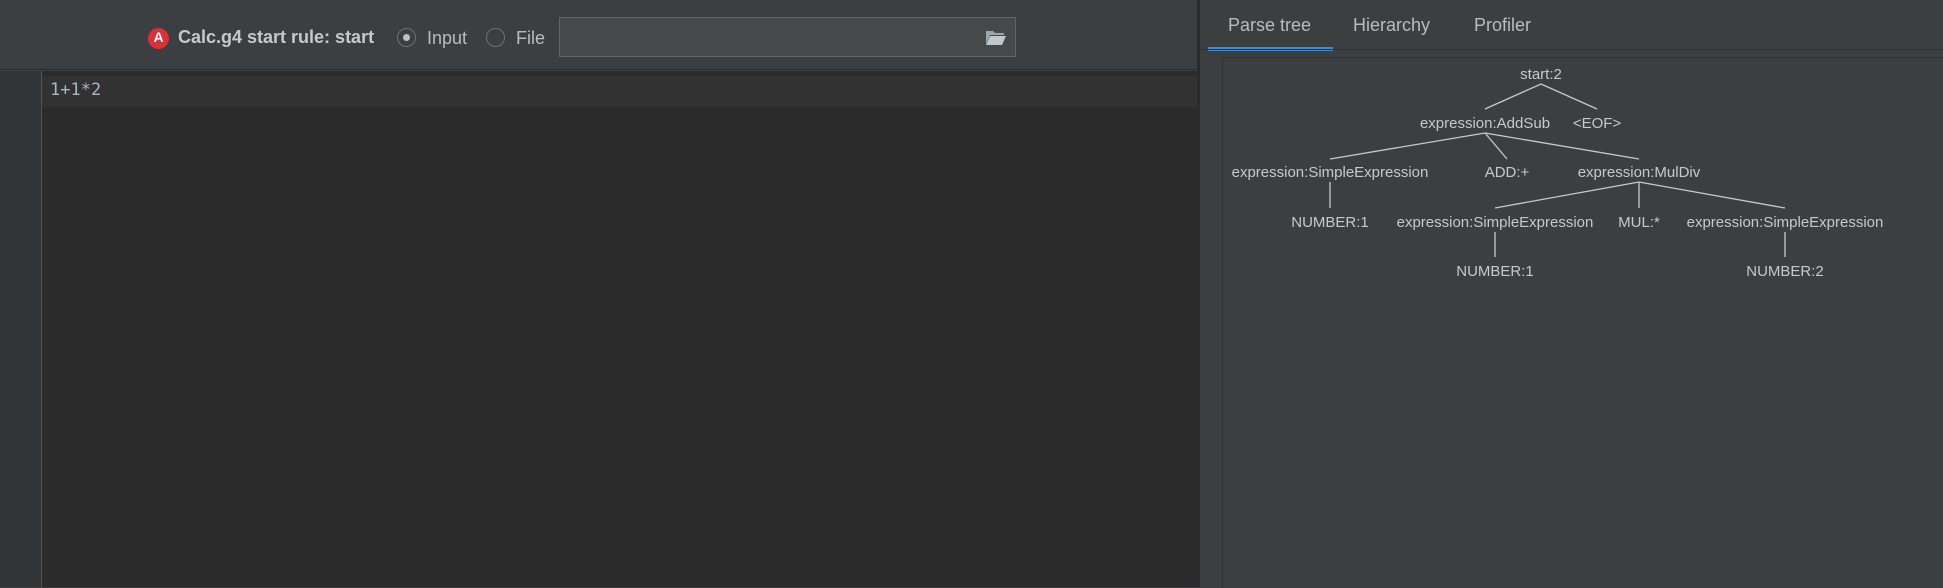 Image resolution: width=1943 pixels, height=588 pixels. Describe the element at coordinates (996, 37) in the screenshot. I see `folder-open-icon` at that location.